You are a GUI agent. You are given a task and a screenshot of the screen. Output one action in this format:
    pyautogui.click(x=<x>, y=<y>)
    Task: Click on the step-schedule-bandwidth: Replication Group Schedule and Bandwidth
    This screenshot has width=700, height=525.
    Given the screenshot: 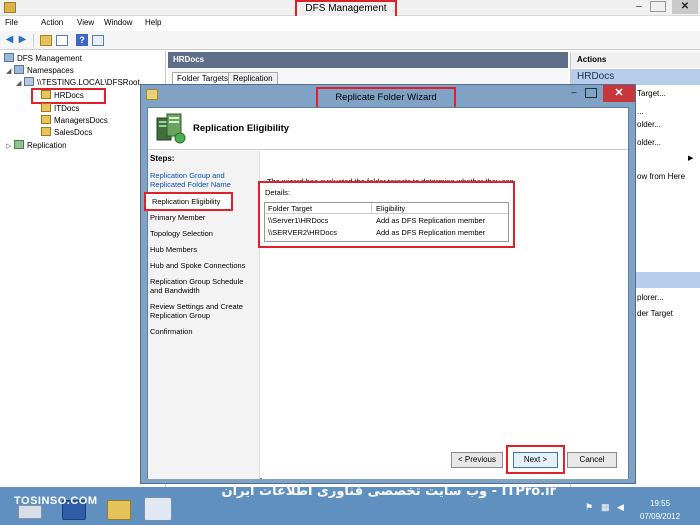 What is the action you would take?
    pyautogui.click(x=197, y=286)
    